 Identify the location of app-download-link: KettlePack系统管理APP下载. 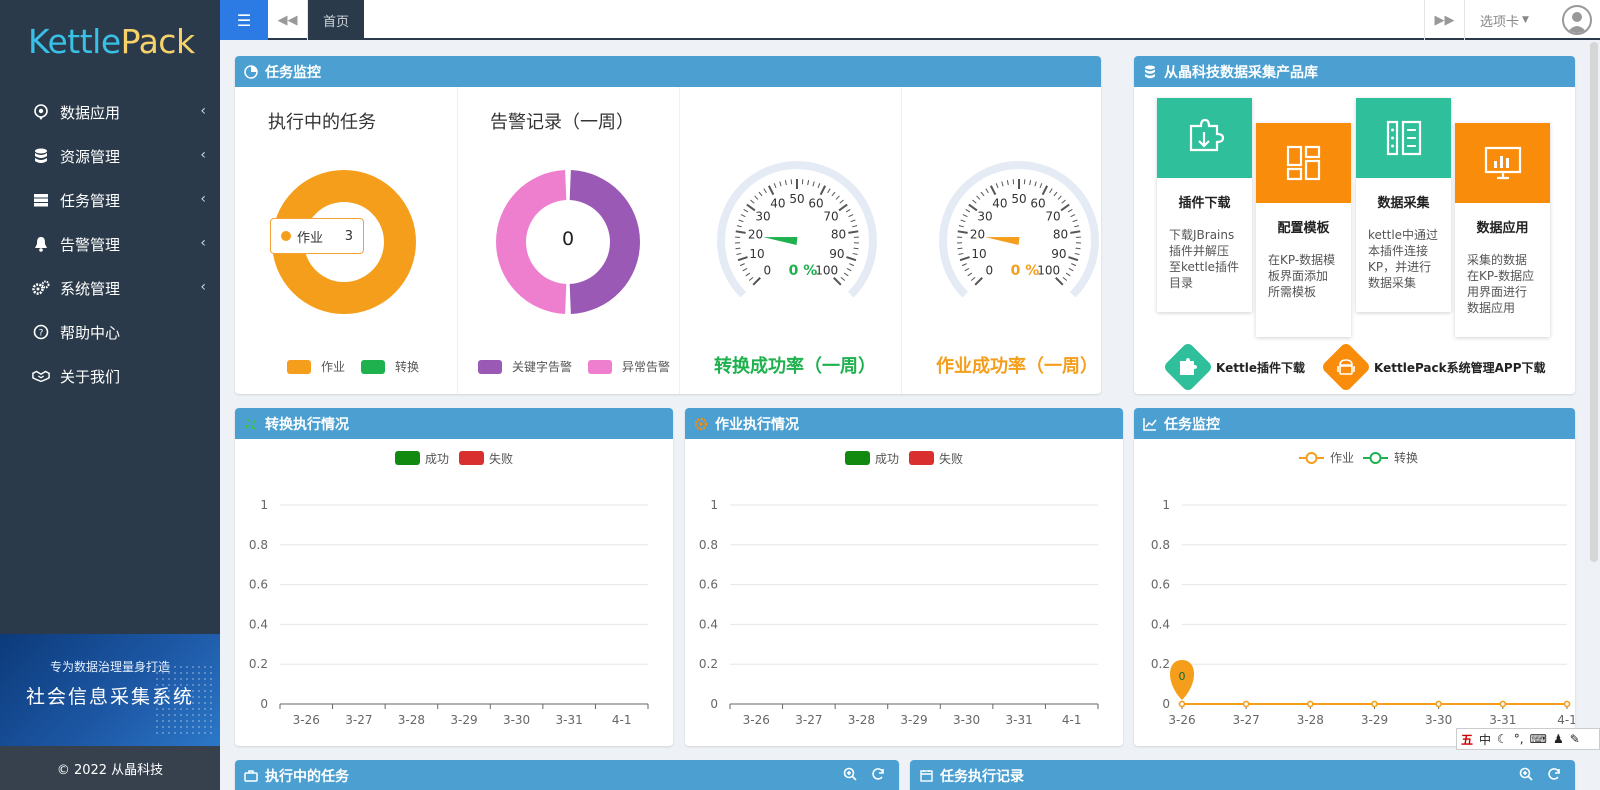
(1433, 367).